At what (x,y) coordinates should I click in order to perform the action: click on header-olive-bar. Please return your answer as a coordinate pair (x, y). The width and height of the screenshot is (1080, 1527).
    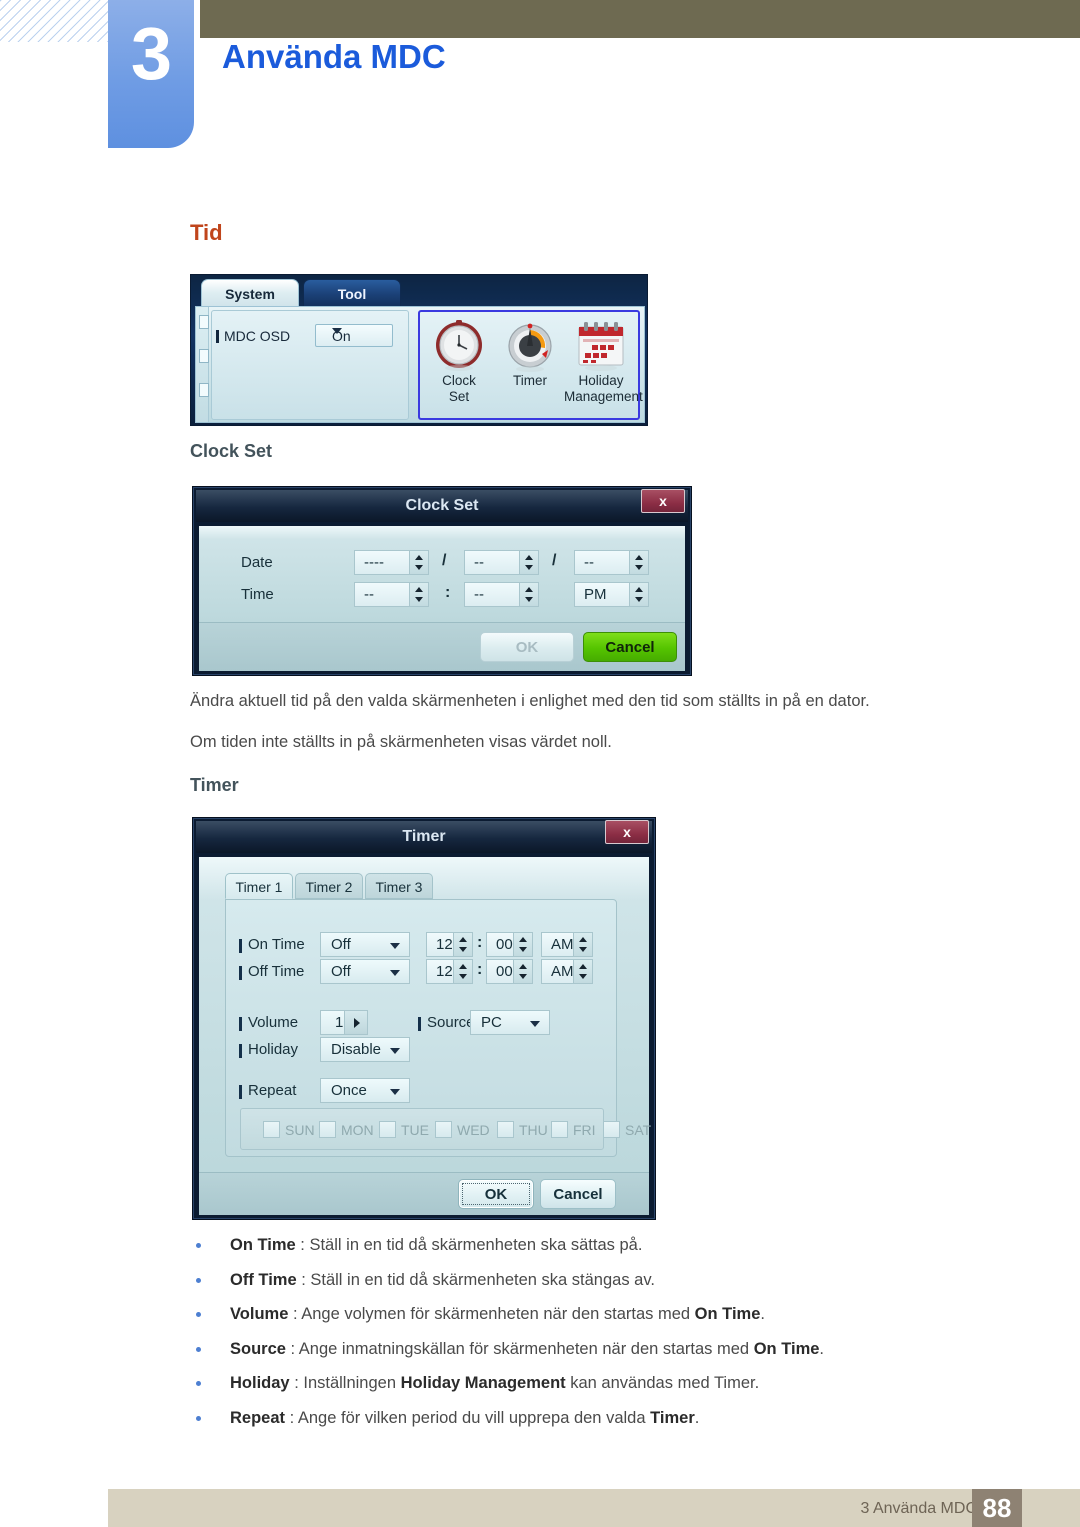
    Looking at the image, I should click on (640, 19).